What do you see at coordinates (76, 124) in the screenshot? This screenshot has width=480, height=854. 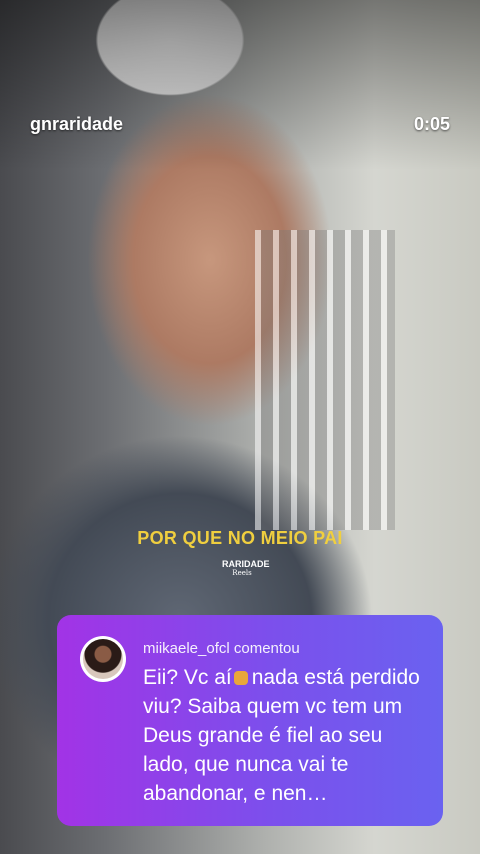 I see `account-name: gnraridade` at bounding box center [76, 124].